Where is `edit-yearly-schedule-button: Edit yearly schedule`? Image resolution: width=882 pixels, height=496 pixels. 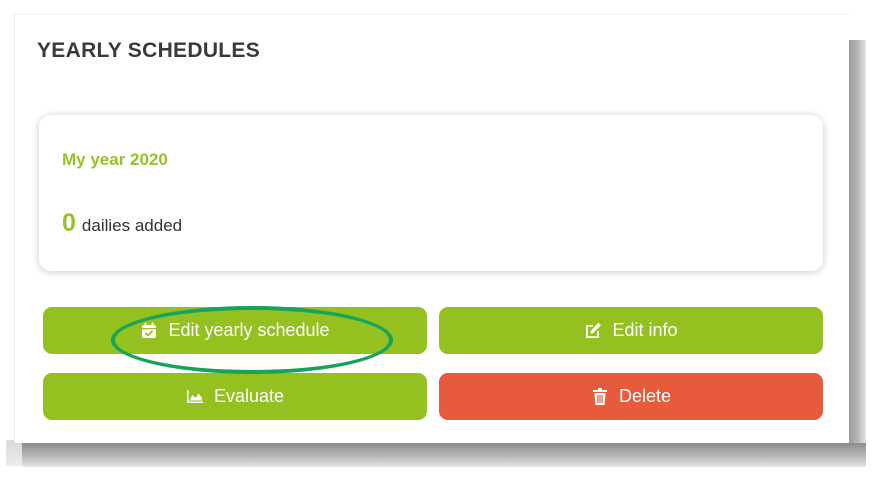
edit-yearly-schedule-button: Edit yearly schedule is located at coordinates (235, 330).